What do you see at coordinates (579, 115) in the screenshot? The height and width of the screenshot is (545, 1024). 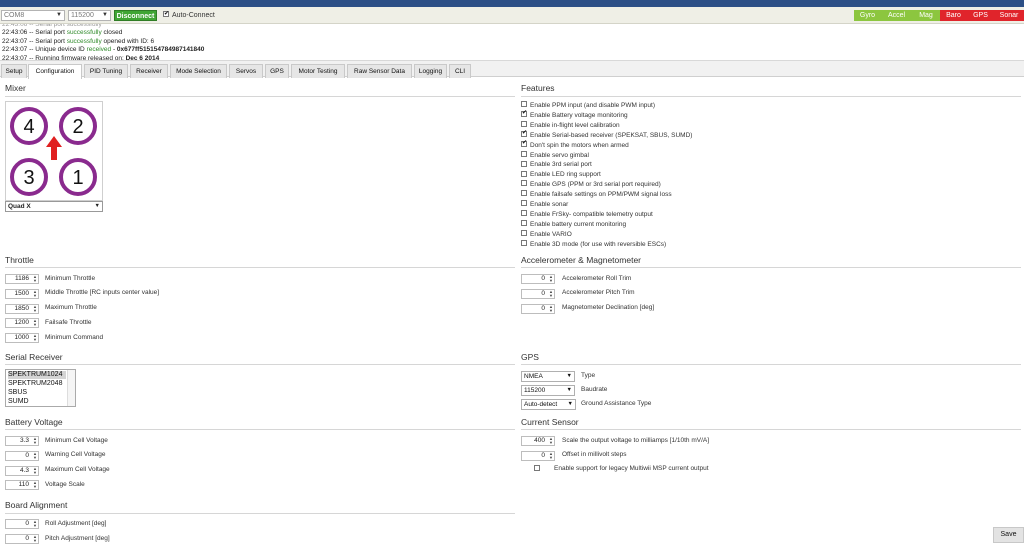 I see `feature-label: Enable Battery voltage monitoring` at bounding box center [579, 115].